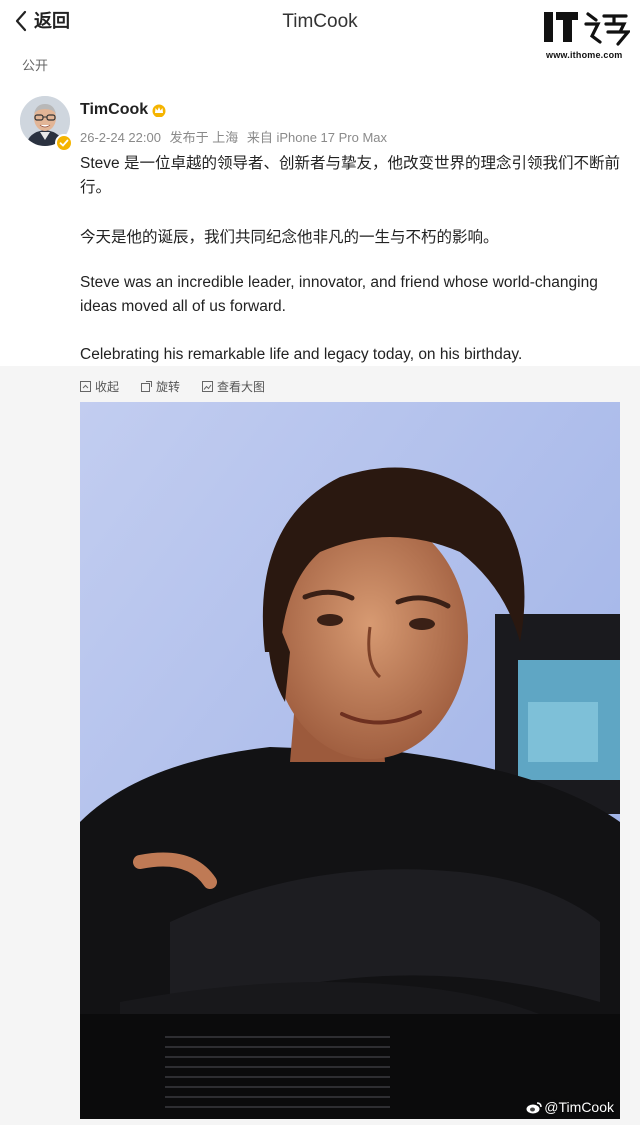 This screenshot has width=640, height=1125. What do you see at coordinates (159, 110) in the screenshot?
I see `crown-icon` at bounding box center [159, 110].